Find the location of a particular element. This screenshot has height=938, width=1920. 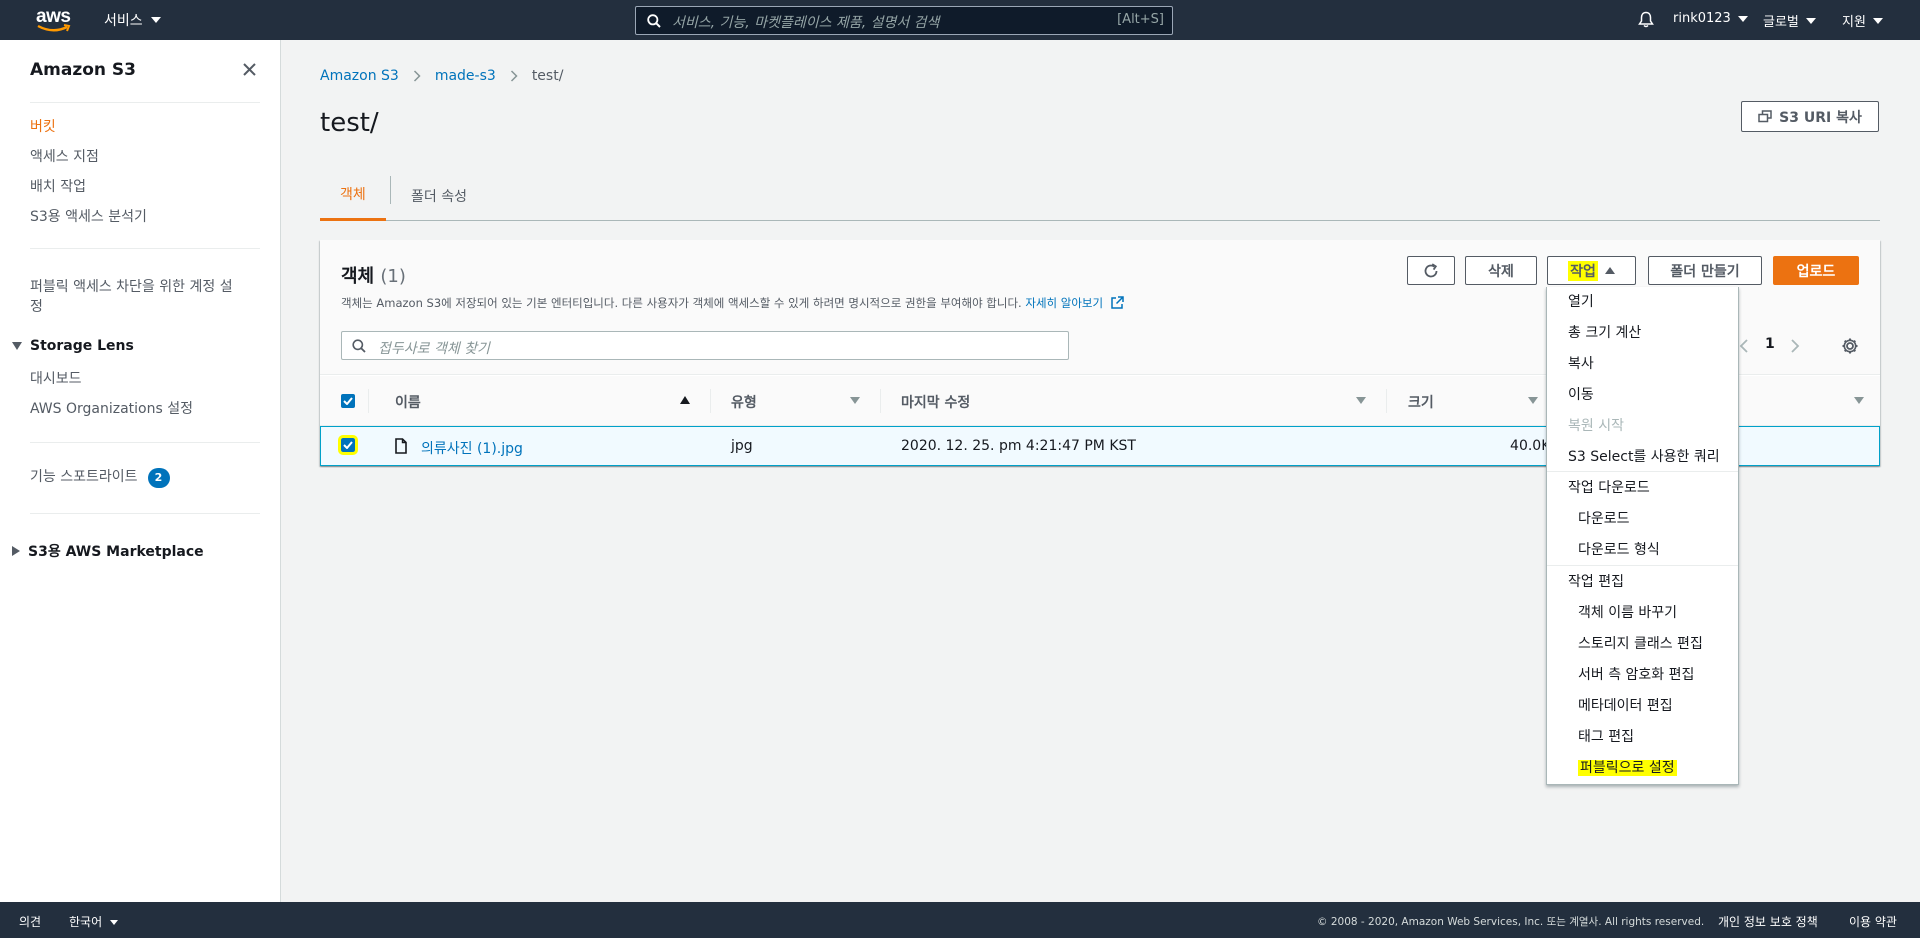

breadcrumb: Amazon S3 made-s3 test/ is located at coordinates (441, 76).